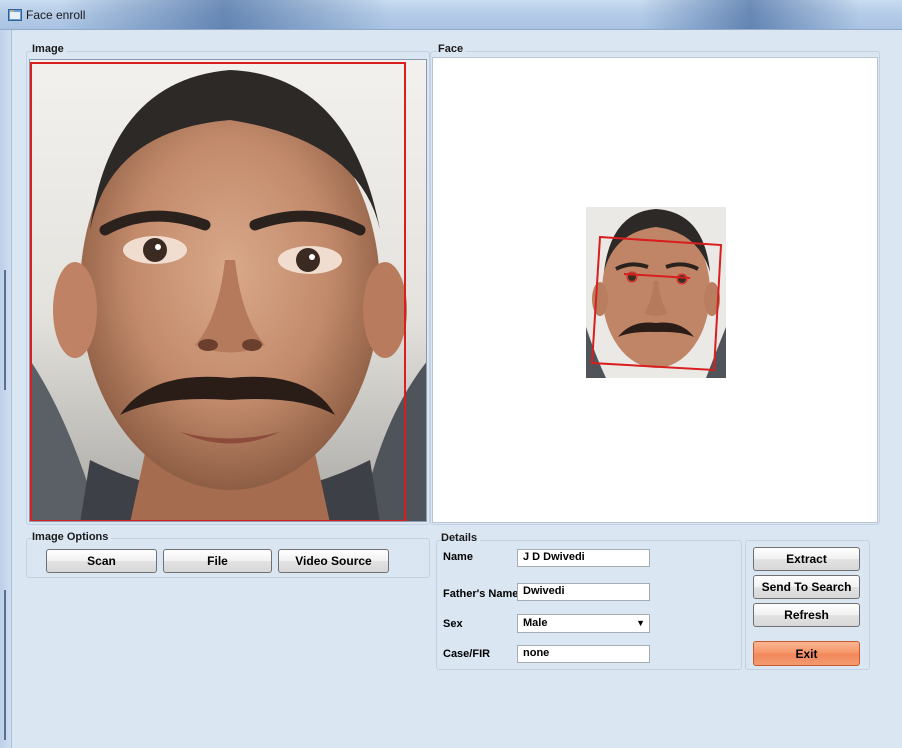  I want to click on send-to-search-button: Send To Search, so click(806, 587).